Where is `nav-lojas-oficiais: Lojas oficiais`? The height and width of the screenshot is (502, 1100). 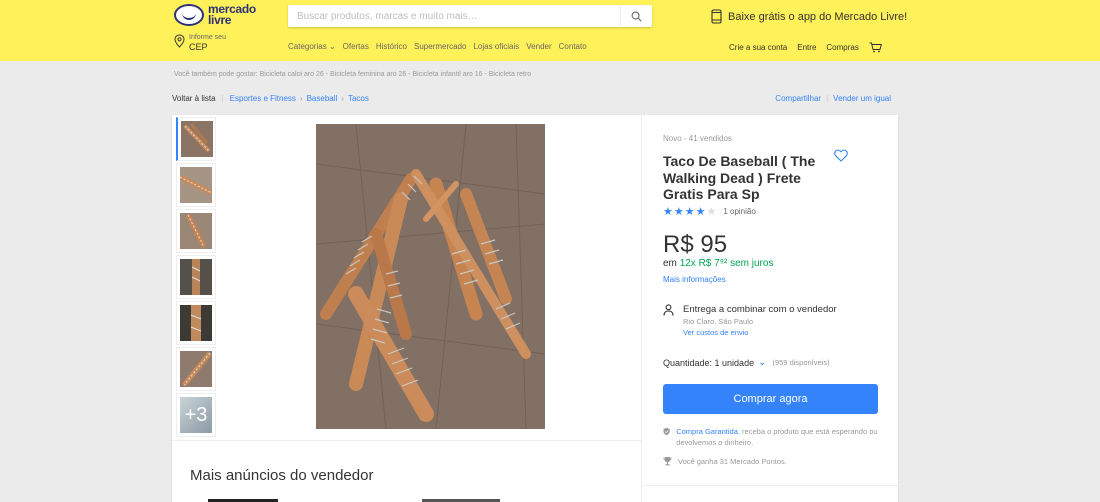 nav-lojas-oficiais: Lojas oficiais is located at coordinates (496, 46).